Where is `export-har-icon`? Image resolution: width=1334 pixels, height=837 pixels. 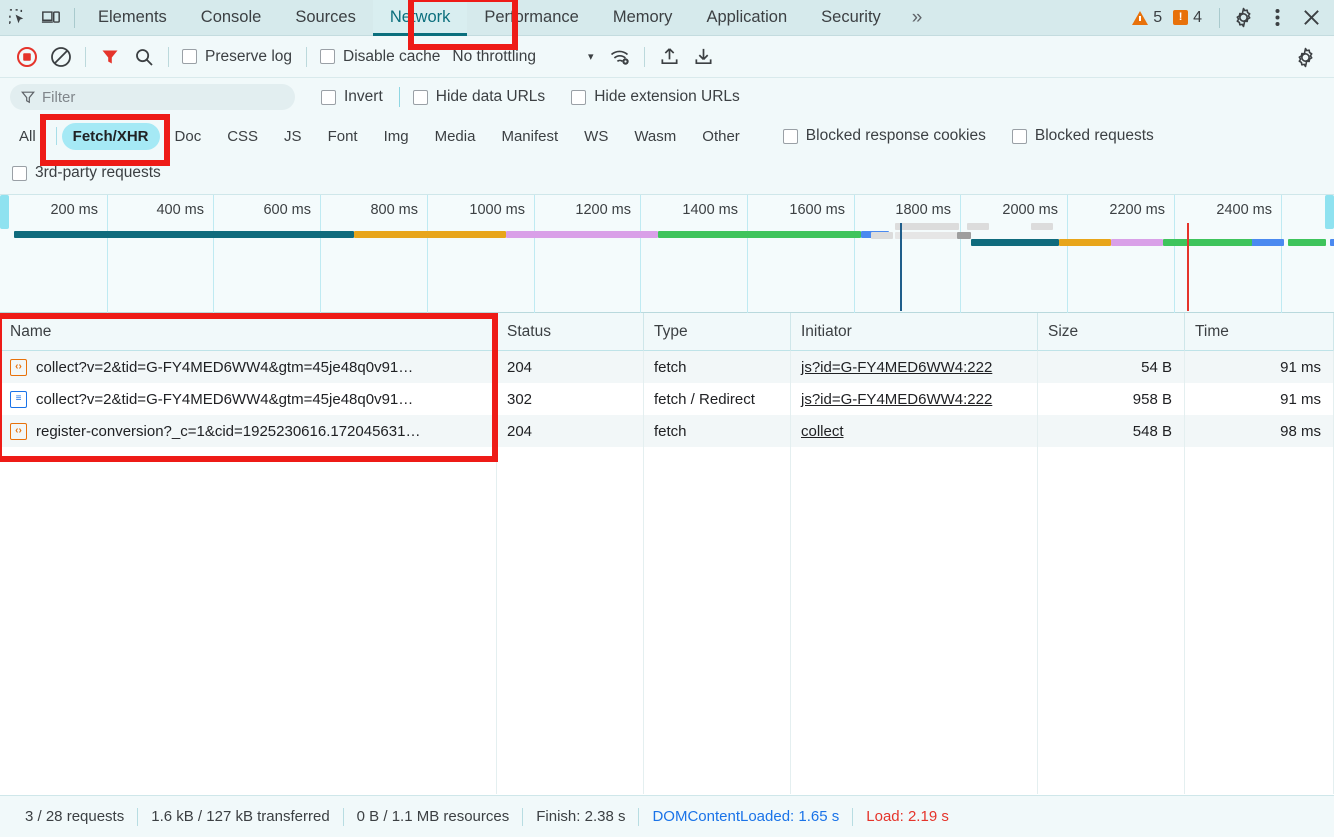
export-har-icon is located at coordinates (703, 57).